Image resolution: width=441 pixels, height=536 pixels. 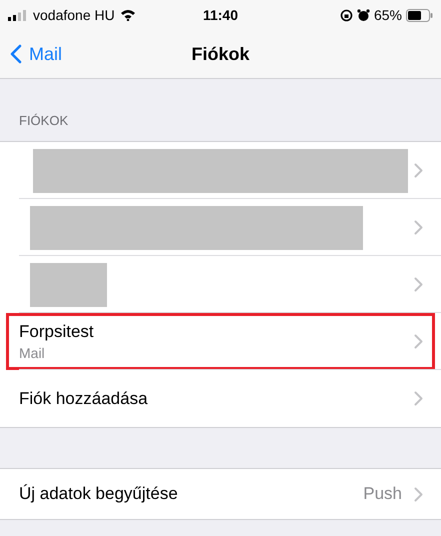 What do you see at coordinates (18, 15) in the screenshot?
I see `signal-icon` at bounding box center [18, 15].